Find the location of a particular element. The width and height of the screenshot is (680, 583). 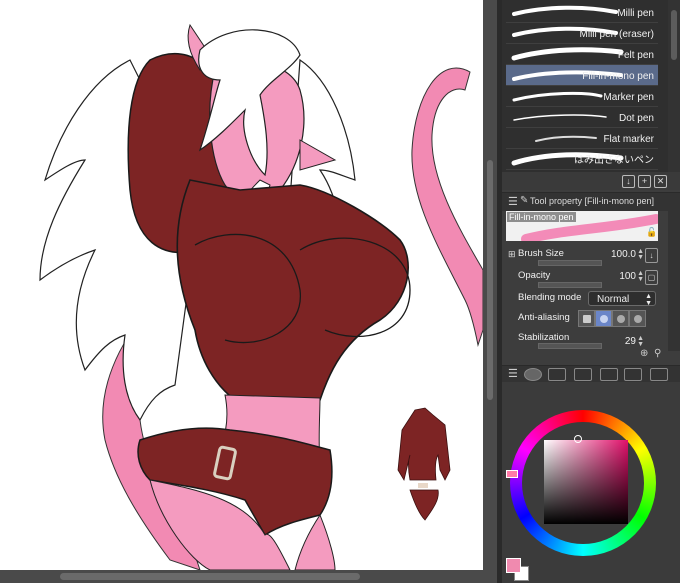

hue-marker is located at coordinates (512, 474).